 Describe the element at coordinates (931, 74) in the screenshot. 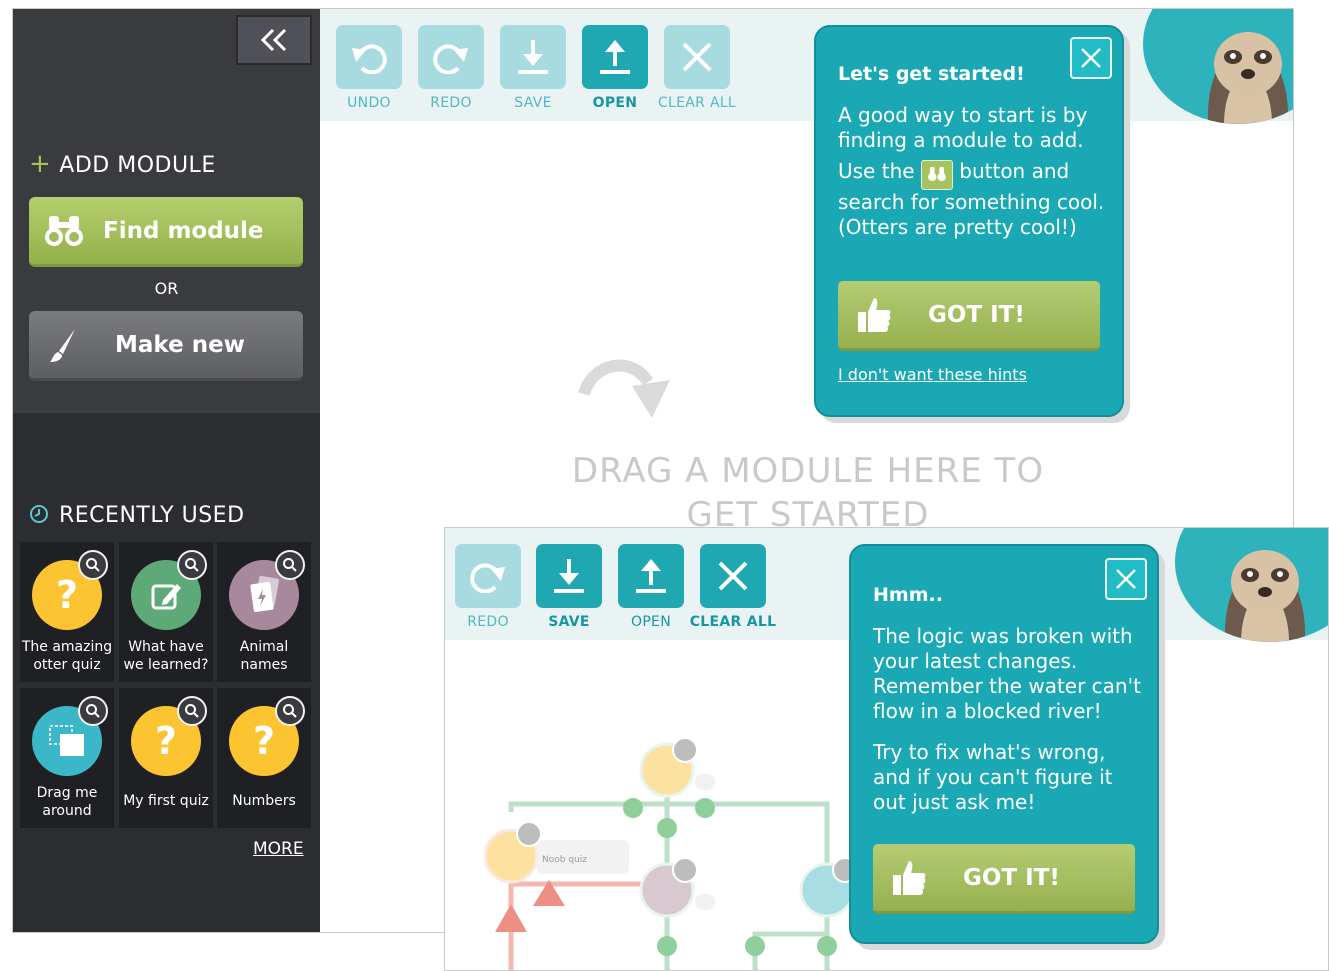

I see `hint-title: Let's get started!` at that location.